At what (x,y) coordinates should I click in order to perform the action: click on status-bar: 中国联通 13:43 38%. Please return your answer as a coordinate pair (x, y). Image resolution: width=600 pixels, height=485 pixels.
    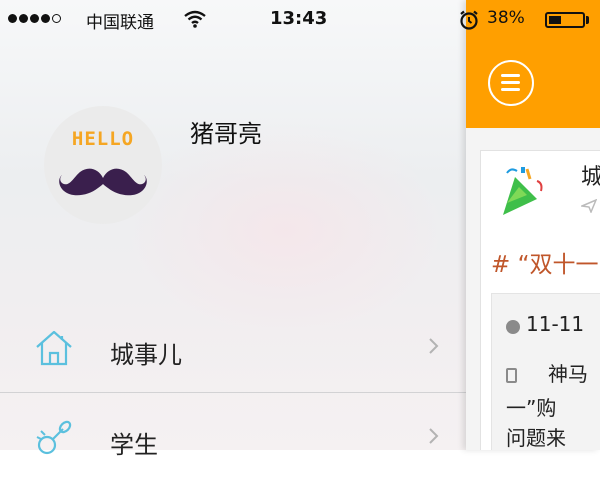
    Looking at the image, I should click on (300, 19).